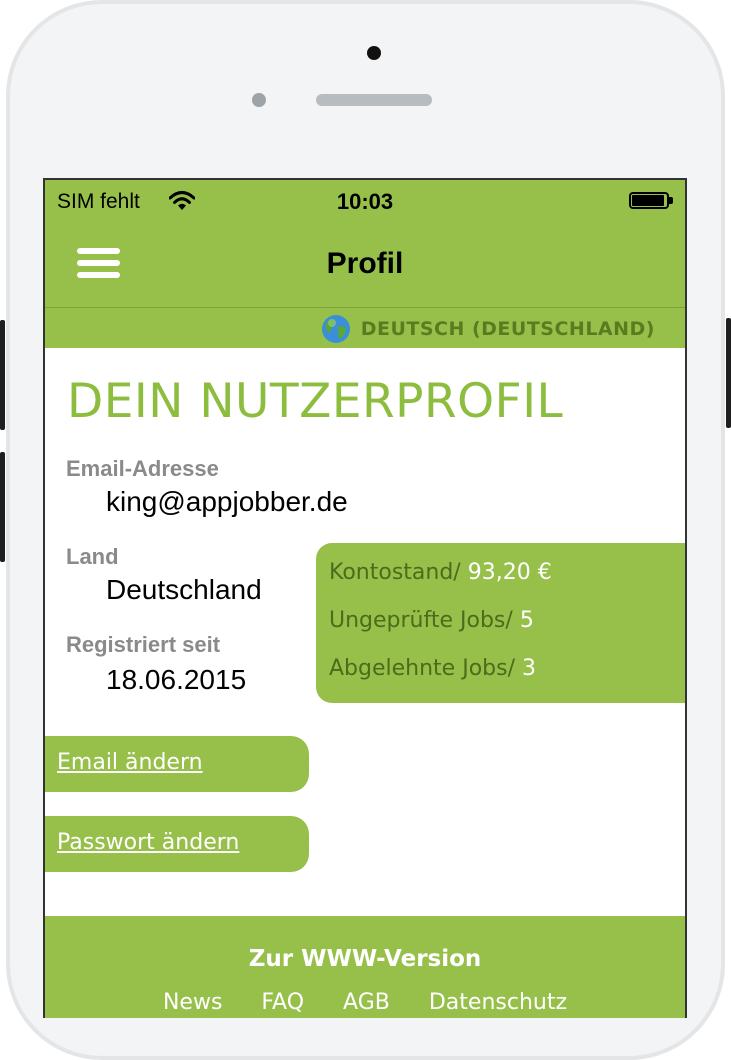 Image resolution: width=731 pixels, height=1060 pixels. Describe the element at coordinates (728, 373) in the screenshot. I see `power-button` at that location.